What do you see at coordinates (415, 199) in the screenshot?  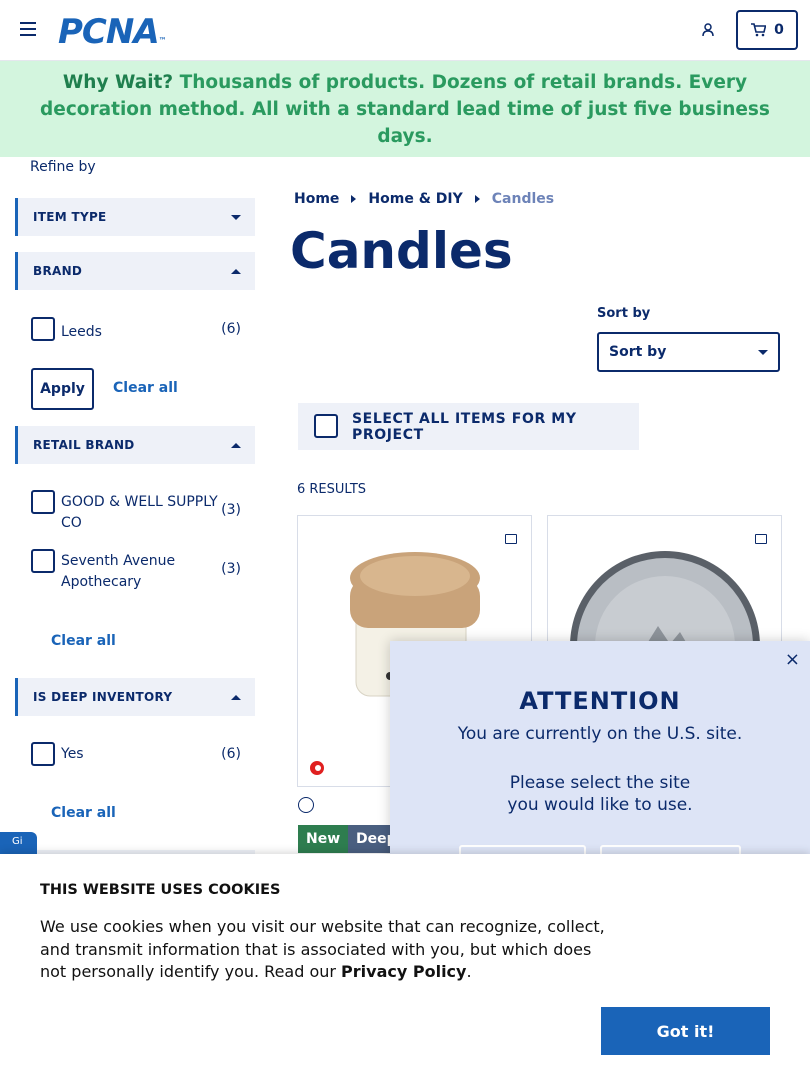 I see `breadcrumb-home-diy: Home & DIY` at bounding box center [415, 199].